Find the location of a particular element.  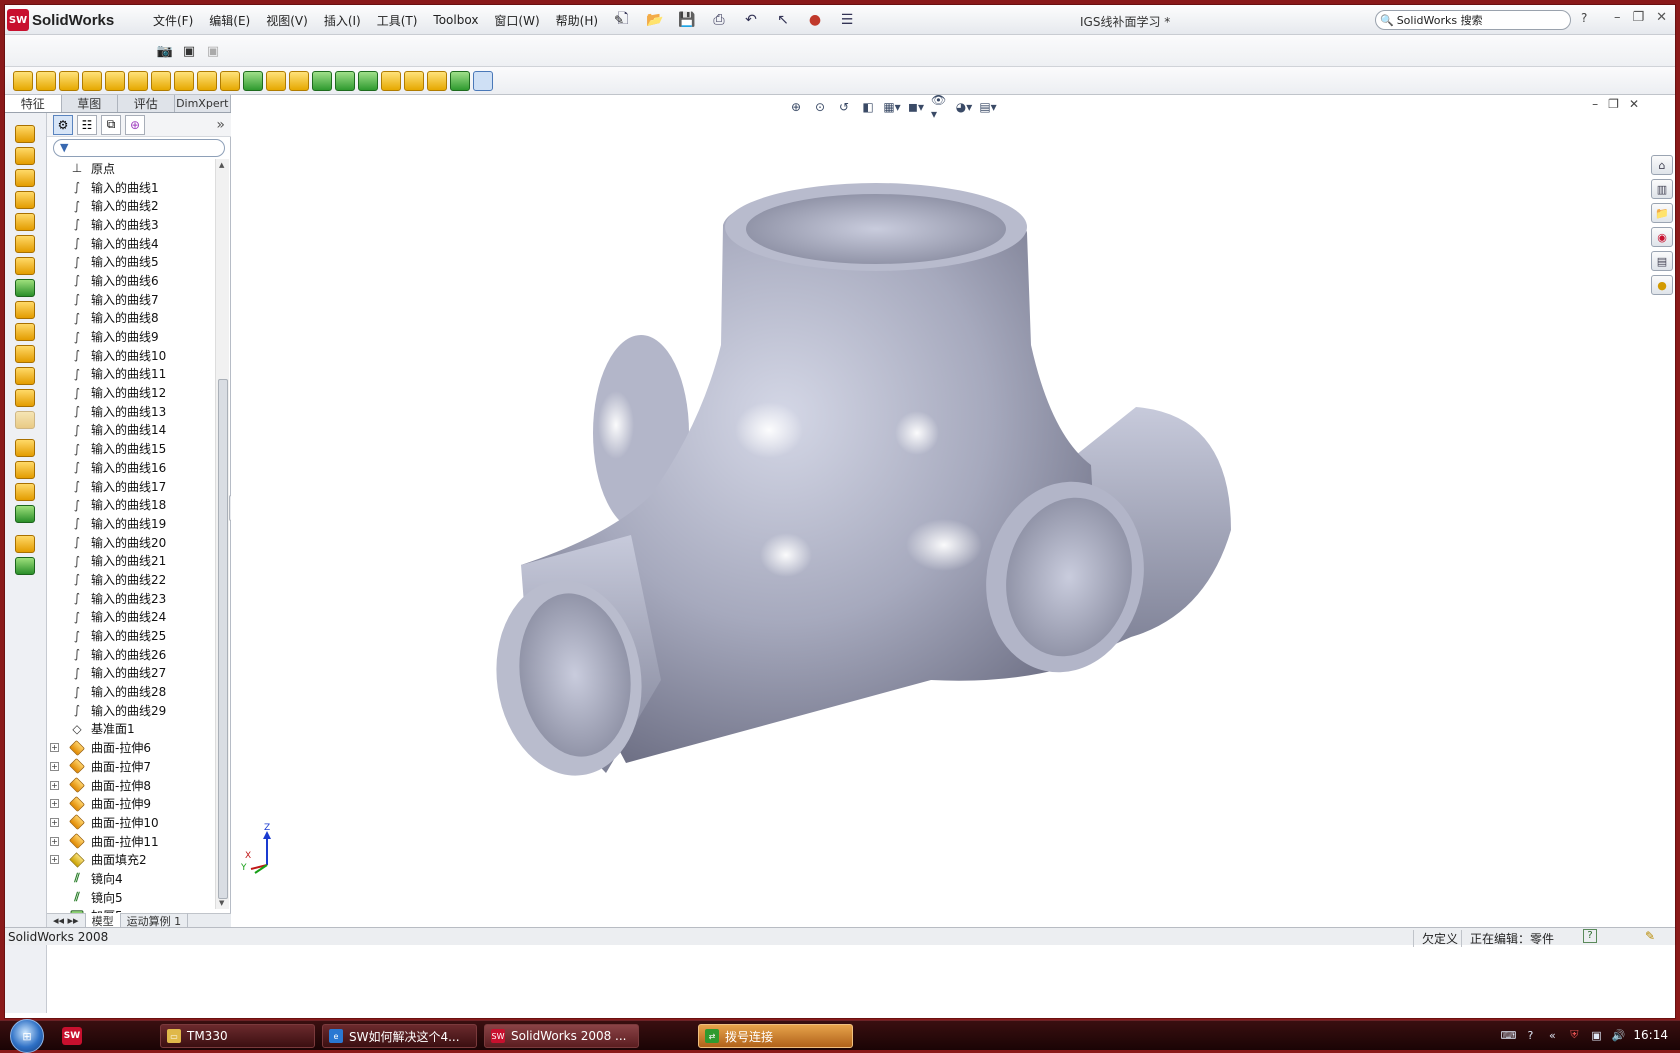

tree-node: ⊥ 原点 is located at coordinates (131, 168).